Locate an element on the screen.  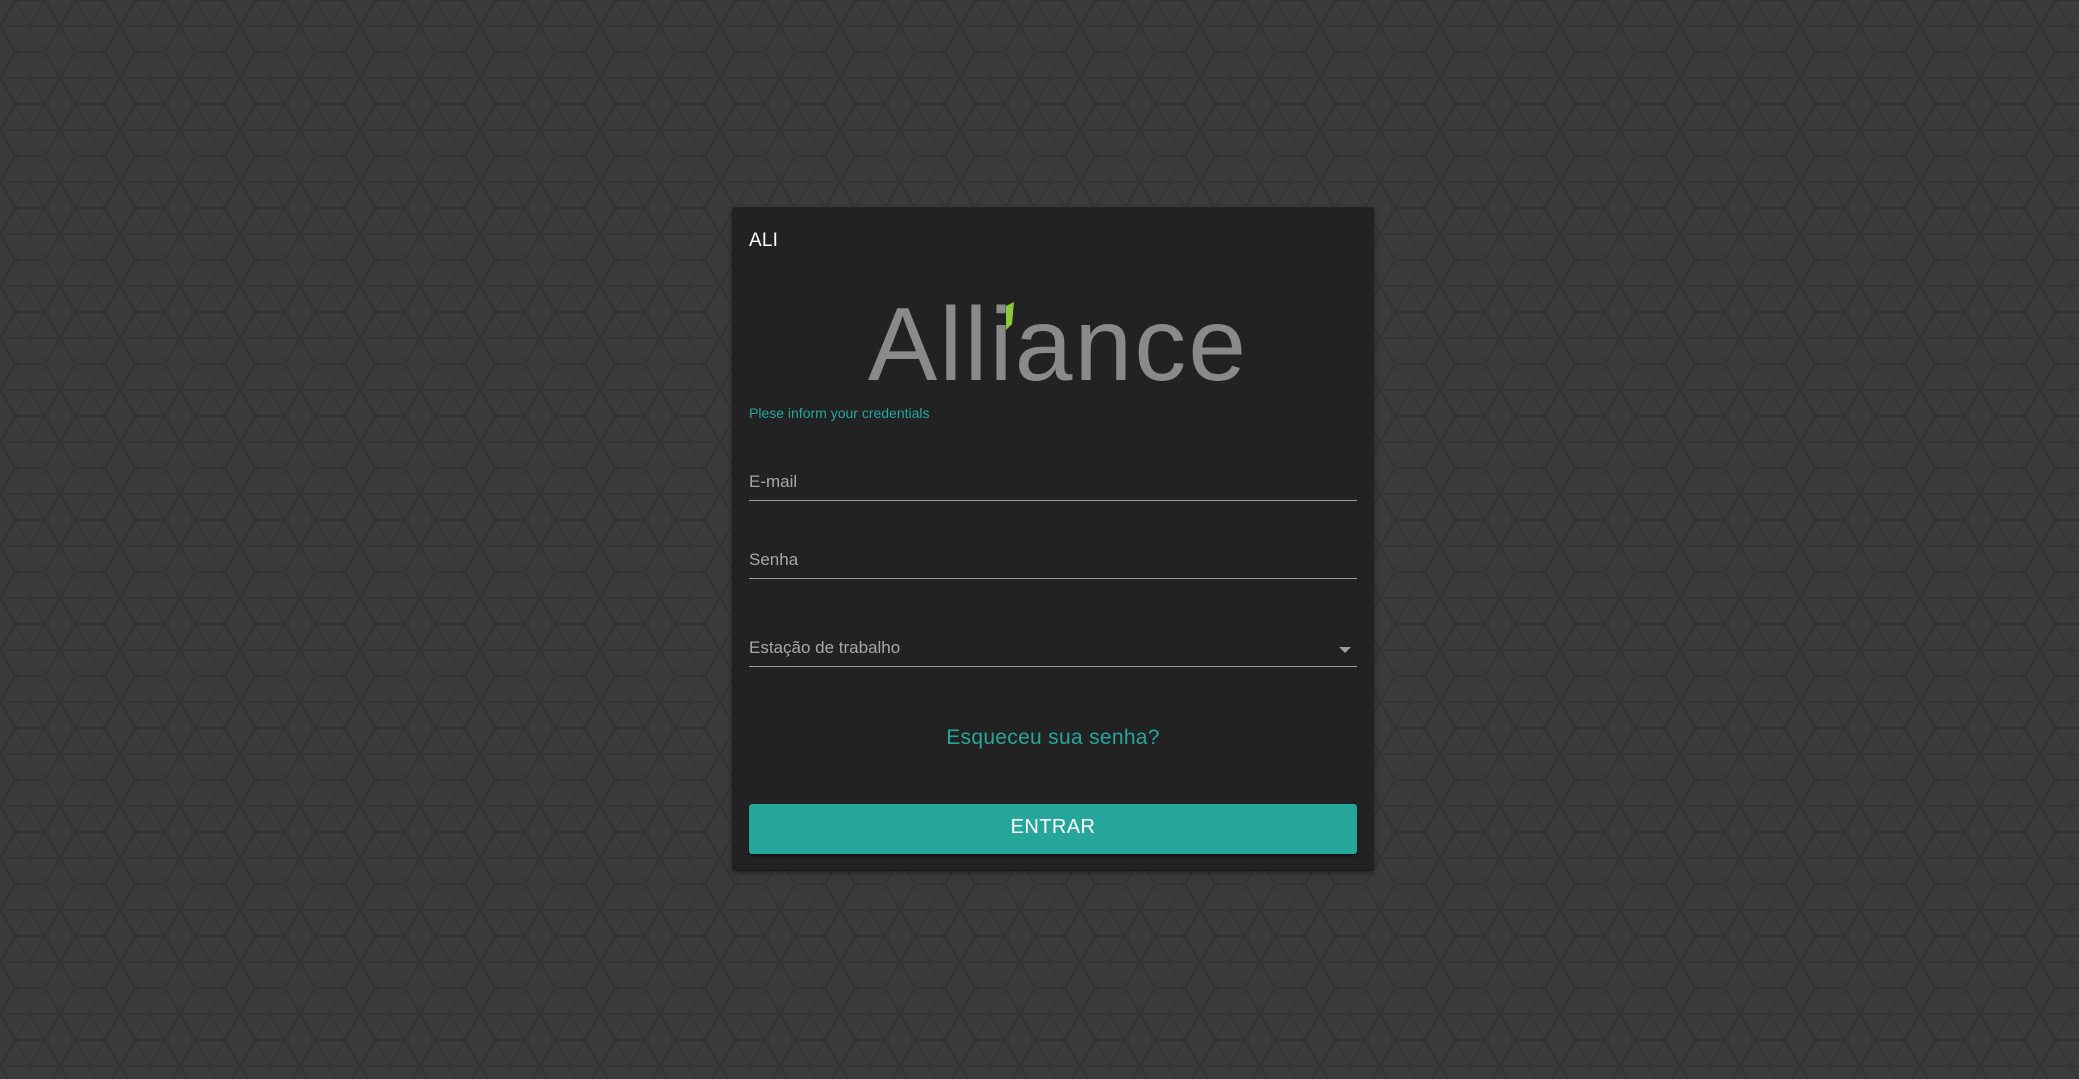
workstation-label: Estação de trabalho is located at coordinates (825, 647).